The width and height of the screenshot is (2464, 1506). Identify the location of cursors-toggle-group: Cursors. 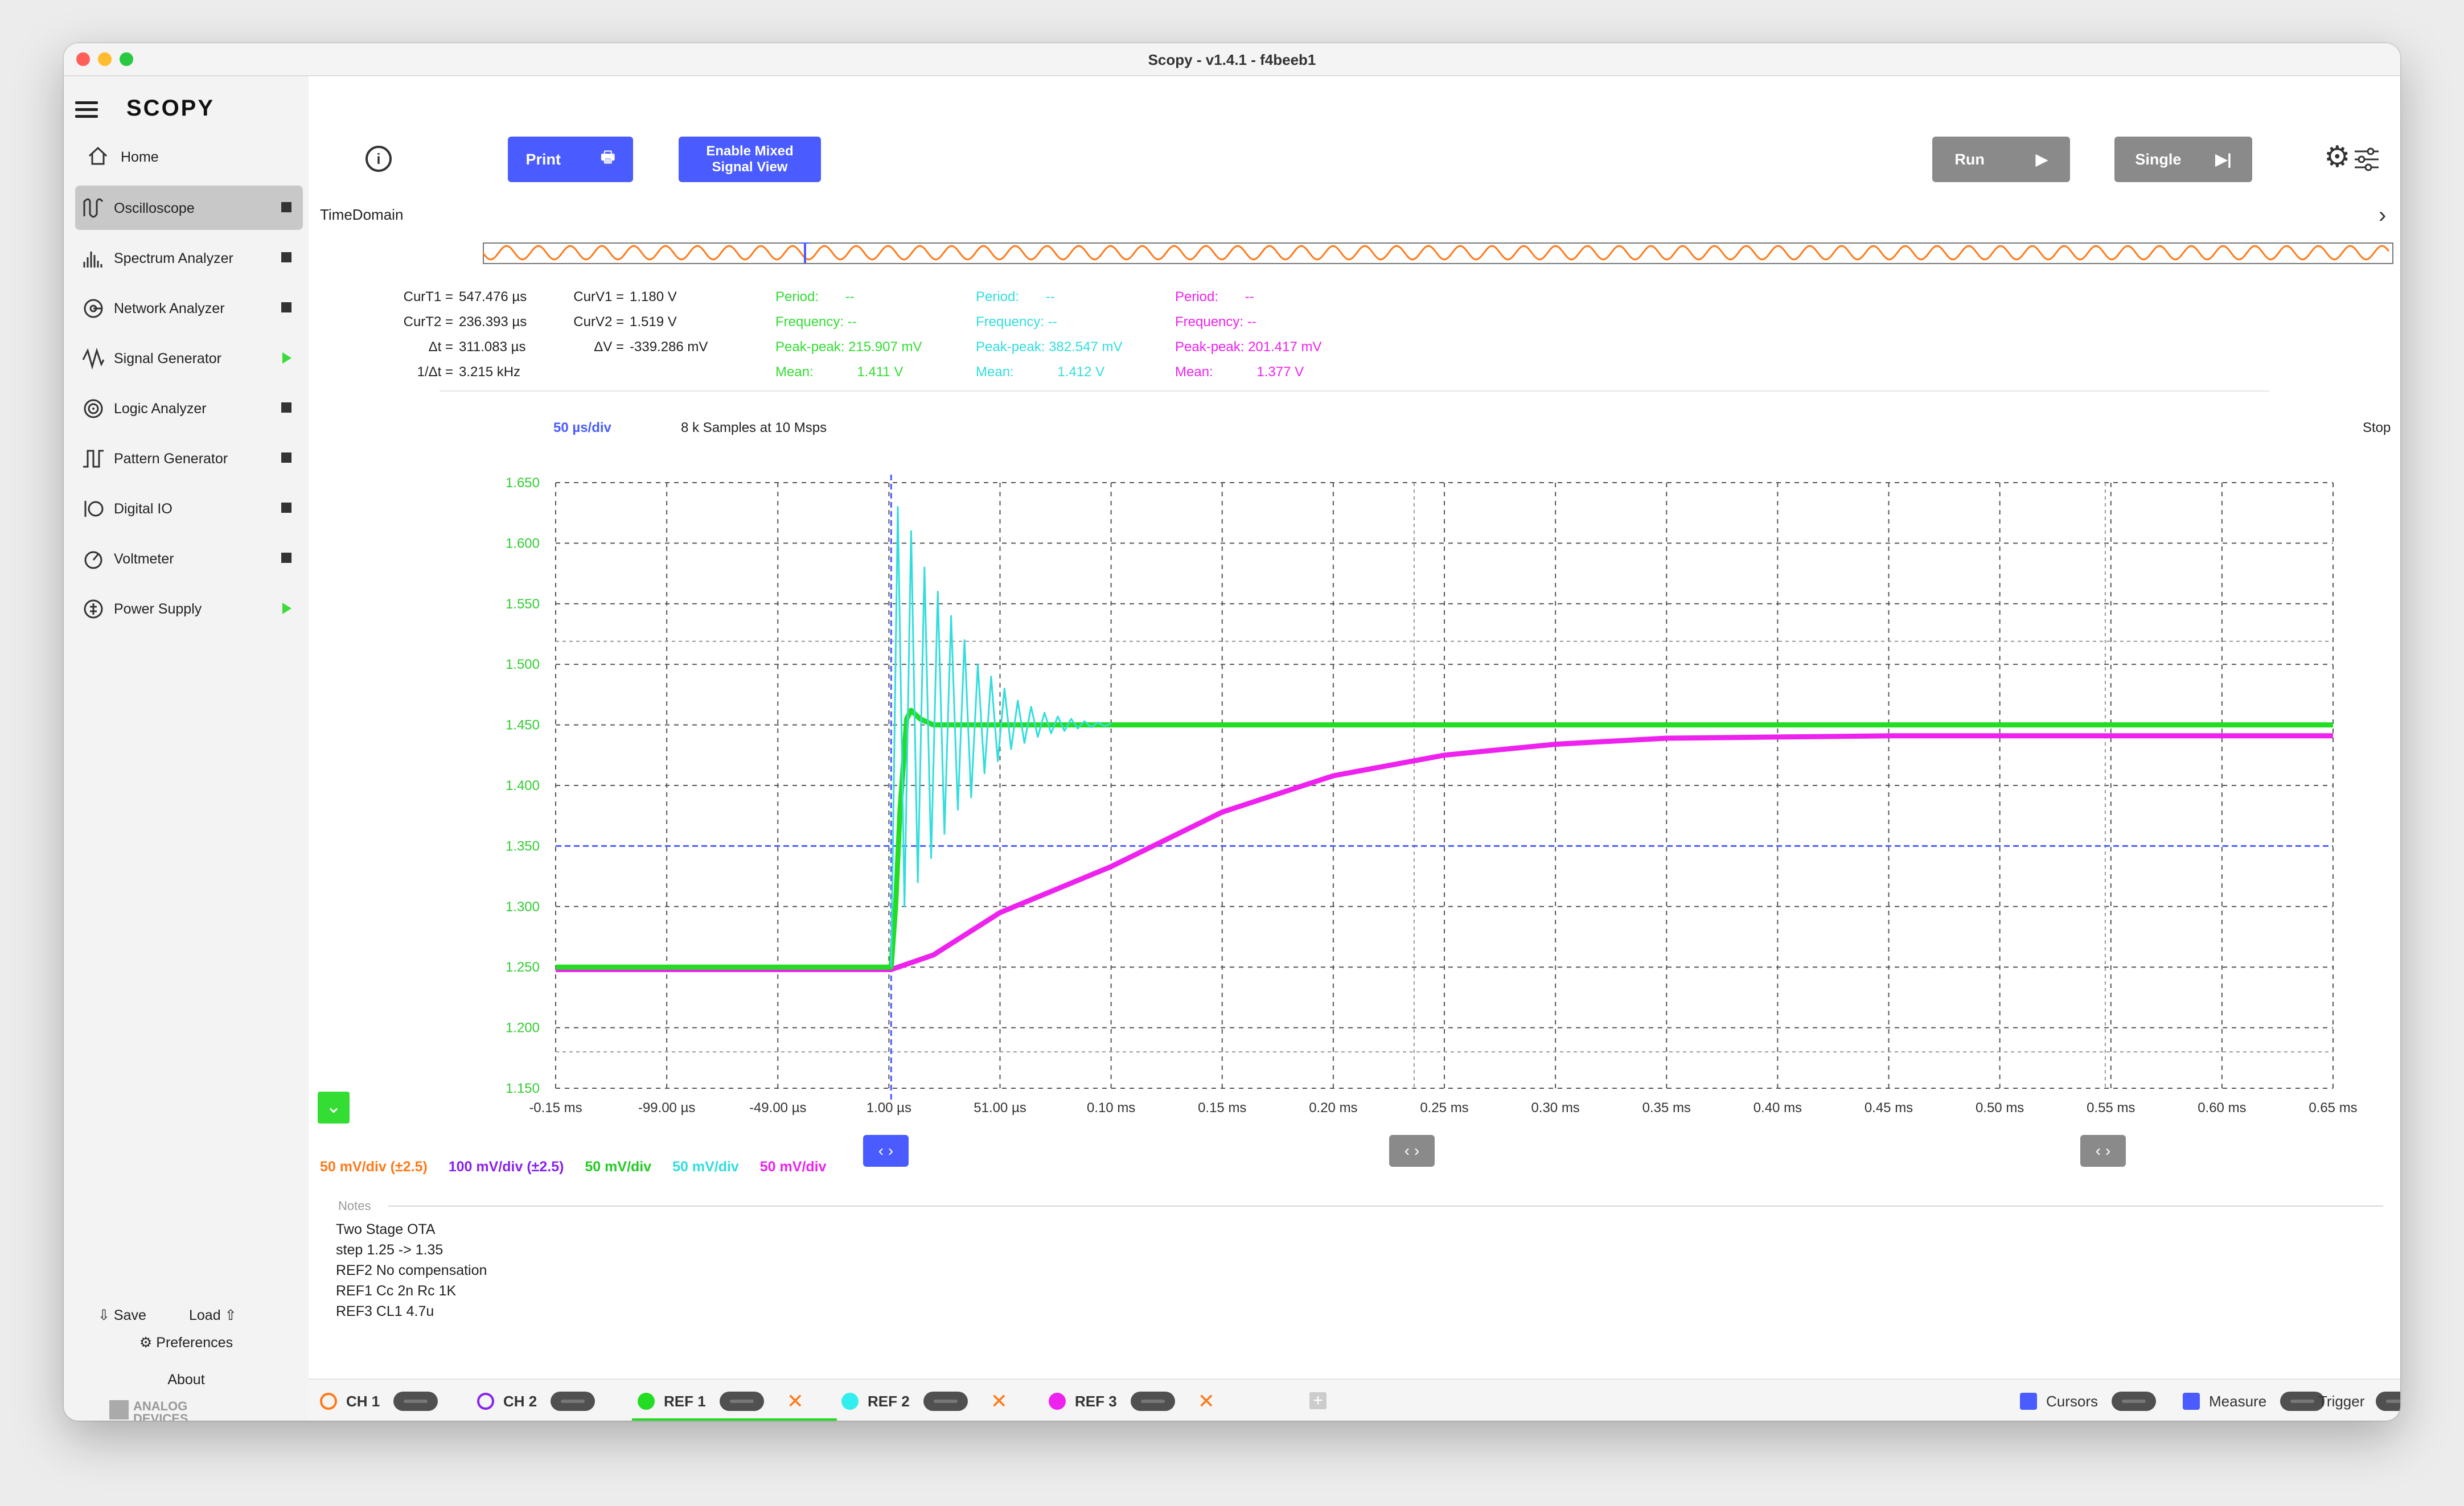
(2088, 1402).